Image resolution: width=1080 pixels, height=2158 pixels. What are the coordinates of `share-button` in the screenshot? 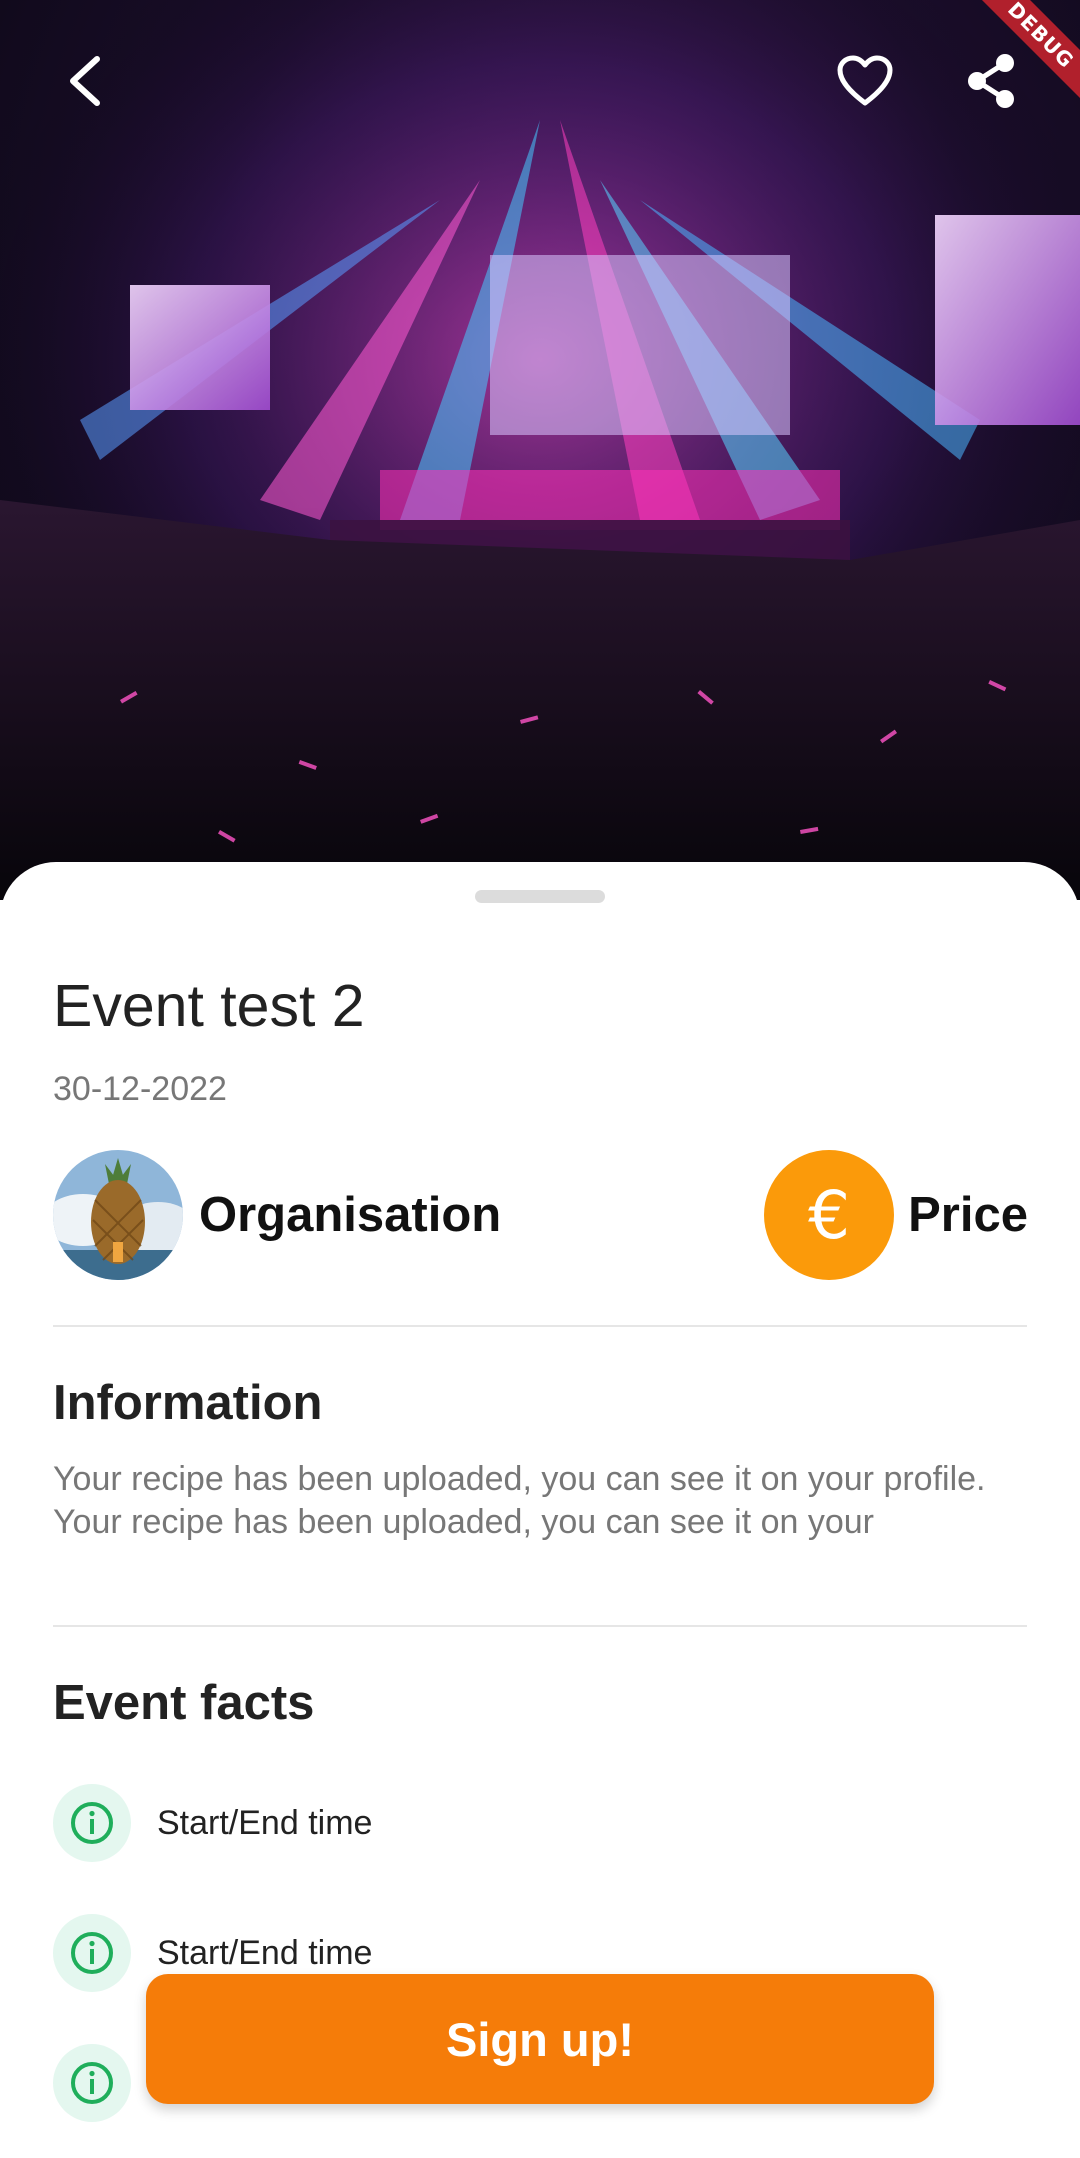 It's located at (991, 81).